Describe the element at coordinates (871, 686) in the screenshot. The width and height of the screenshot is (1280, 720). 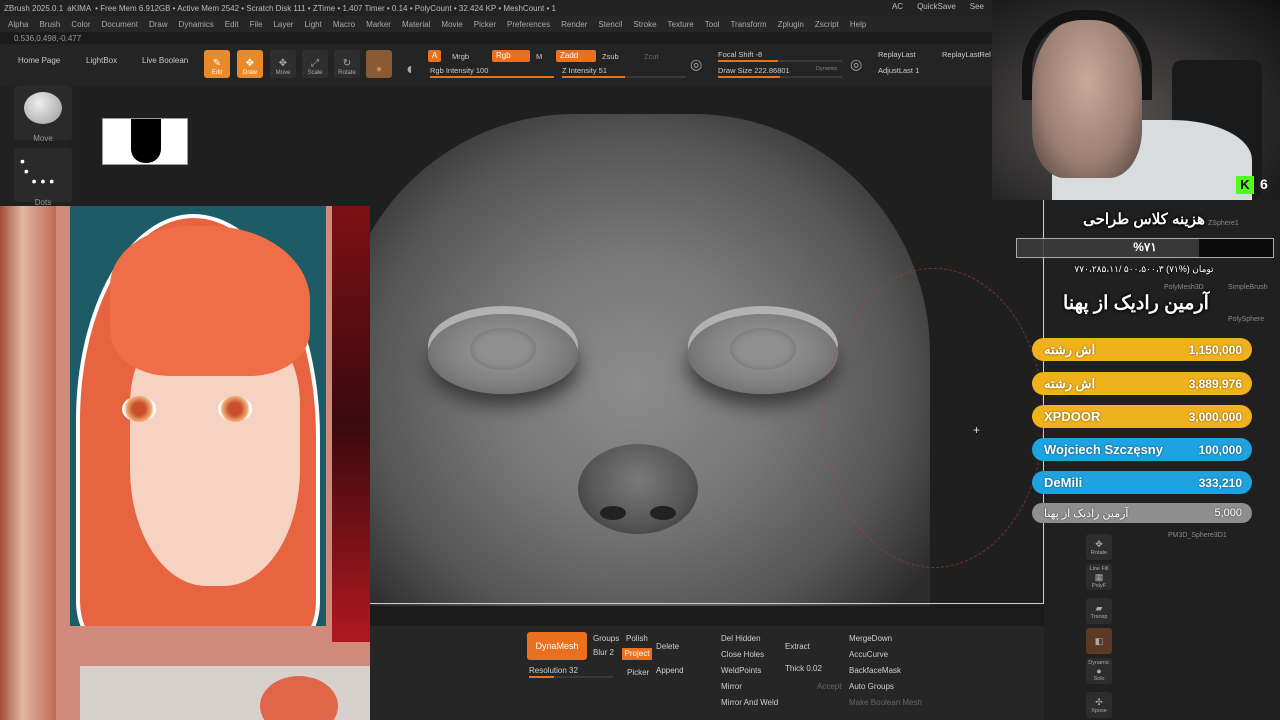
I see `auto-groups-button: Auto Groups` at that location.